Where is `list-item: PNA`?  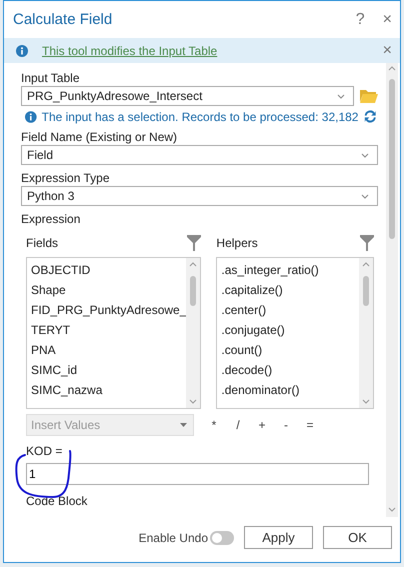
list-item: PNA is located at coordinates (108, 350).